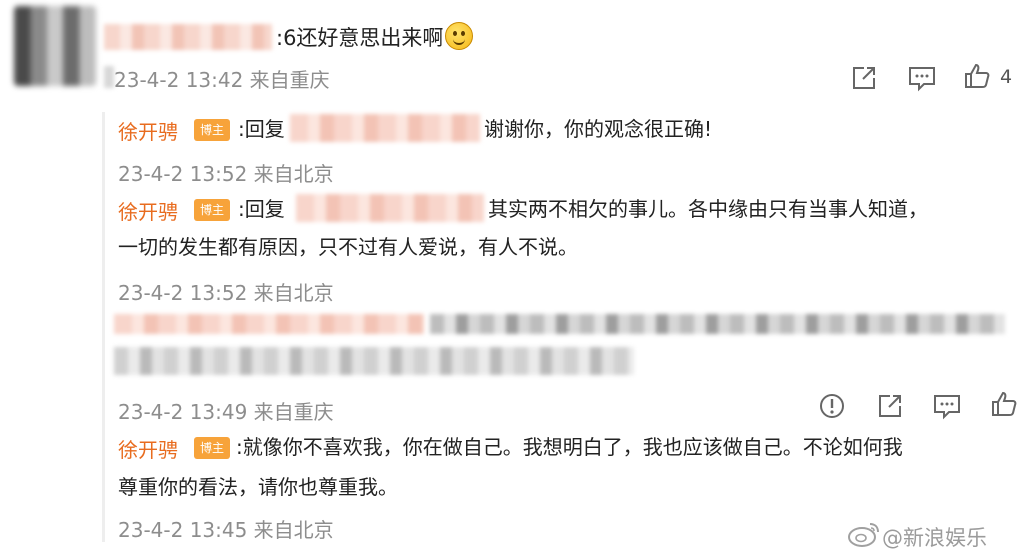 The image size is (1024, 559). I want to click on reply-text-line1: :就像你不喜欢我，你在做自己。我想明白了，我也应该做自己。不论如何我, so click(569, 447).